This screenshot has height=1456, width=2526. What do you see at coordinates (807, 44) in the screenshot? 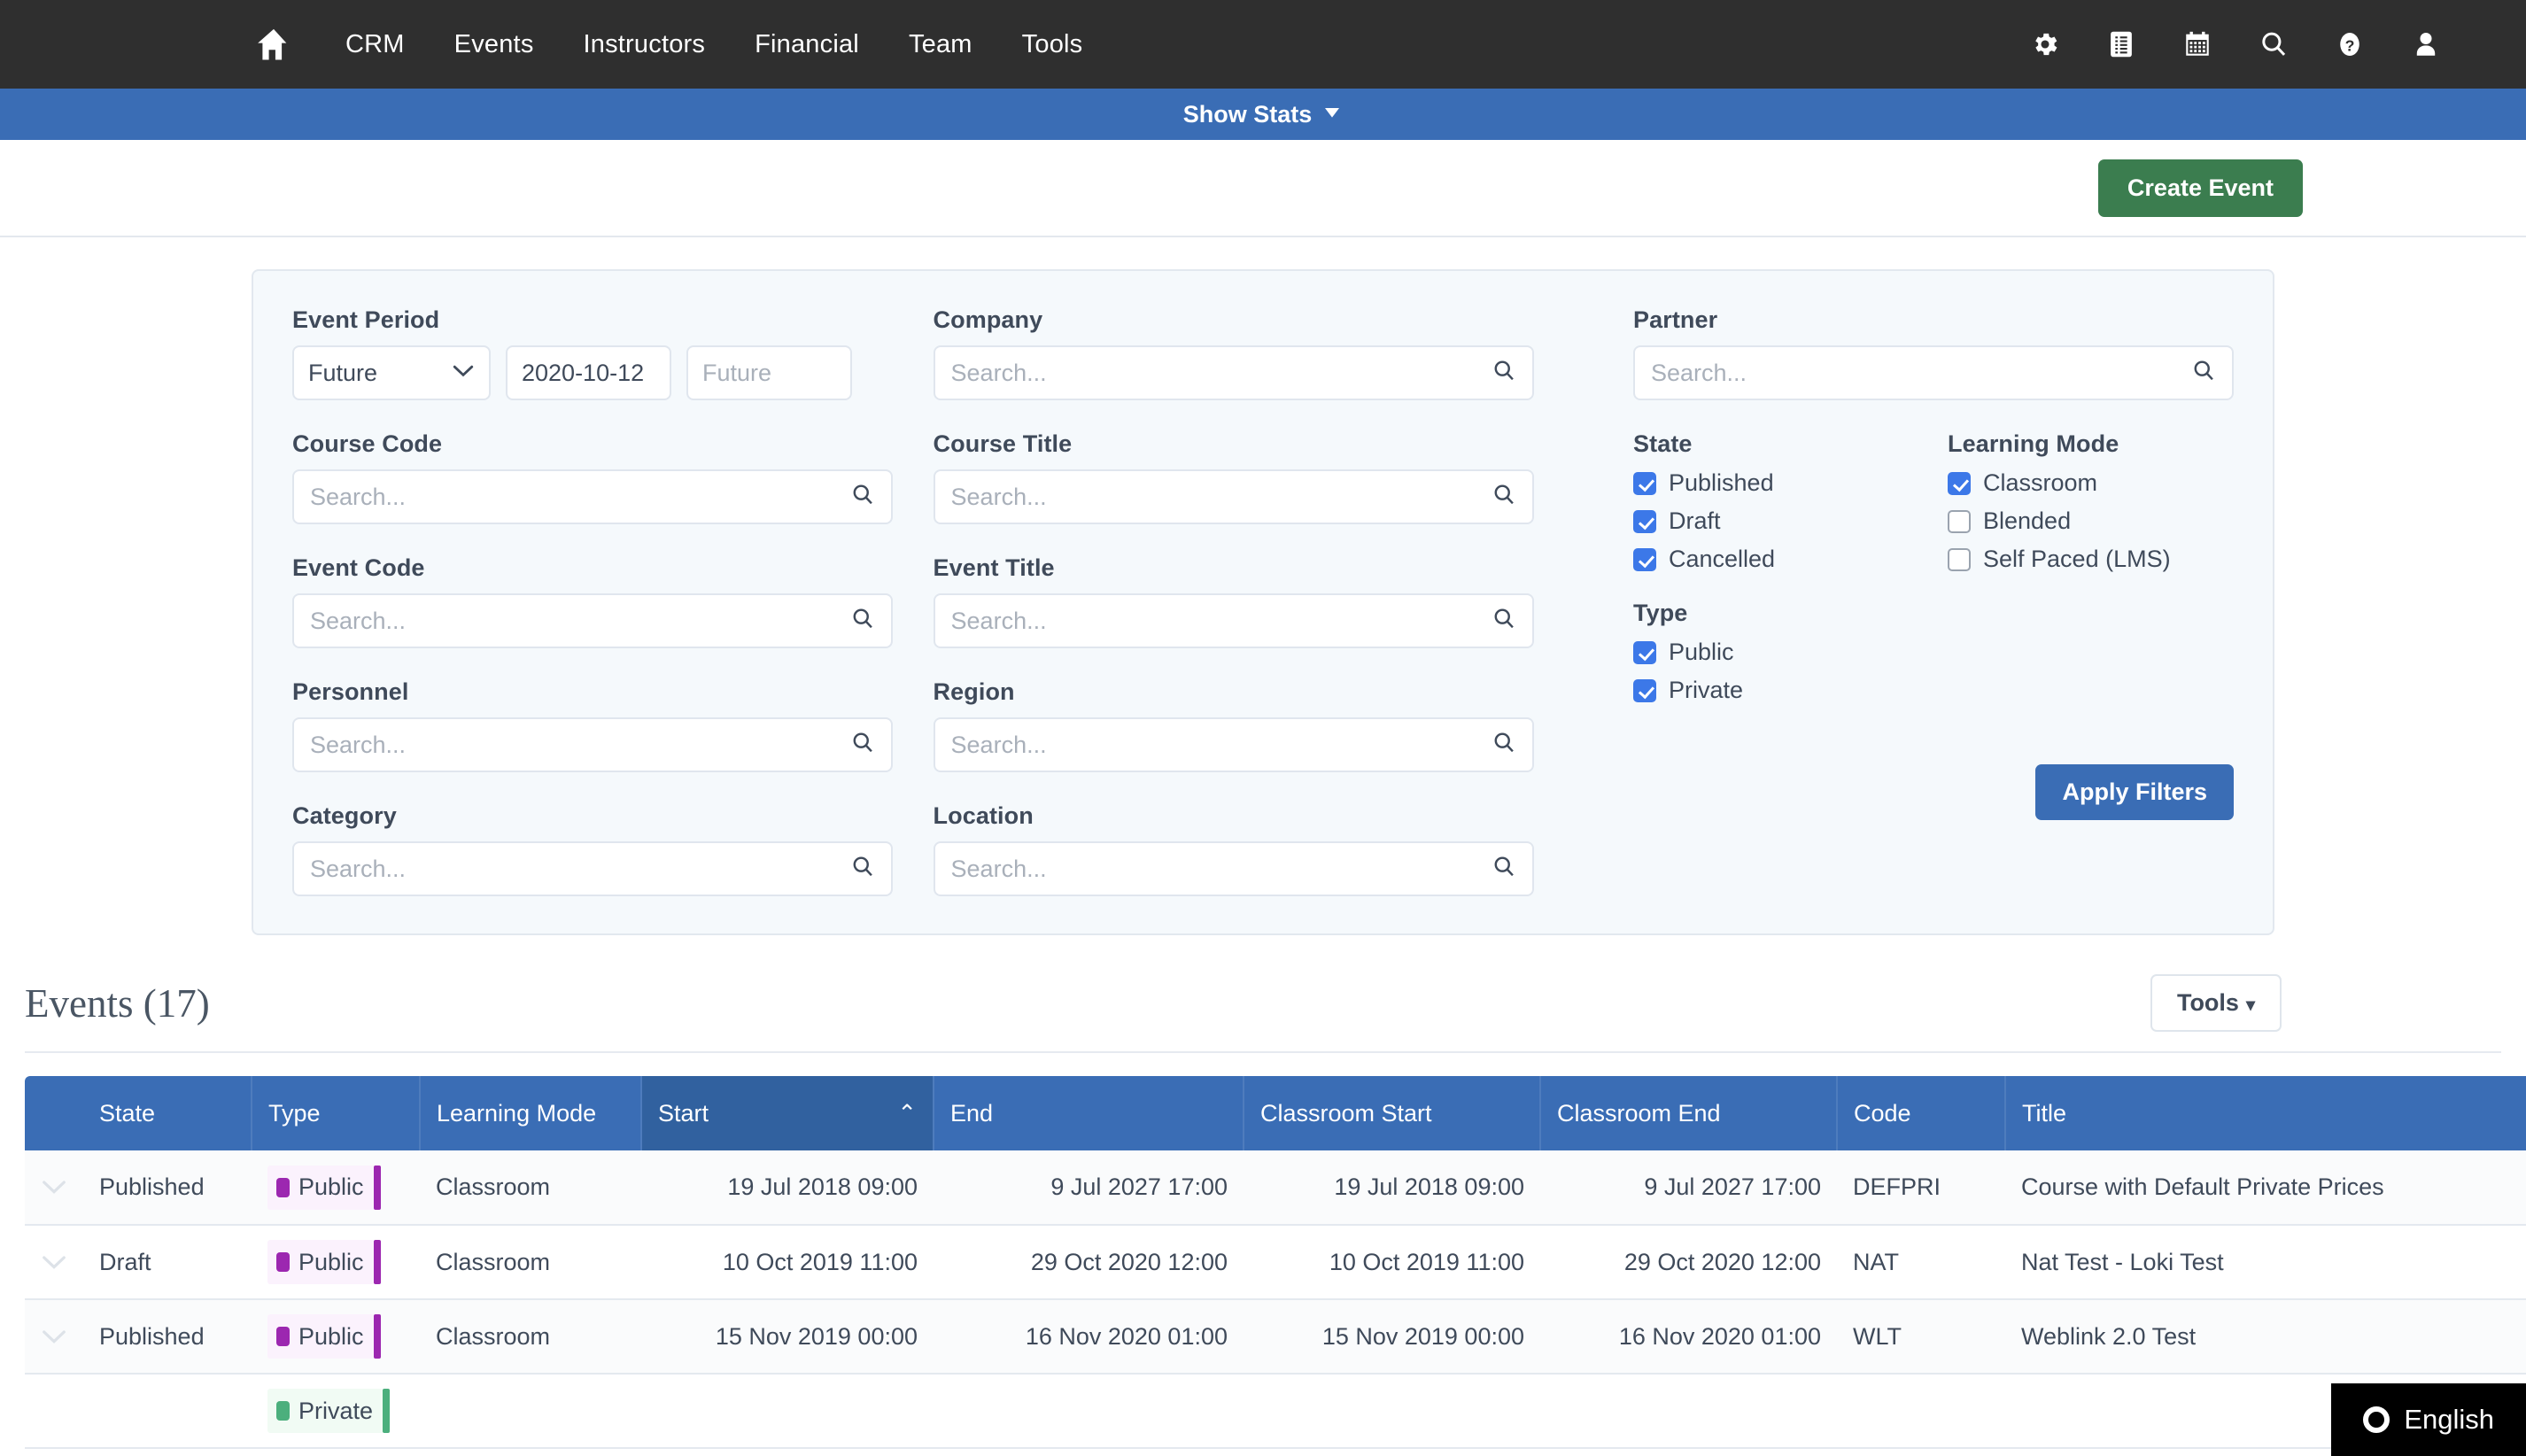
I see `nav-item-financial: Financial` at bounding box center [807, 44].